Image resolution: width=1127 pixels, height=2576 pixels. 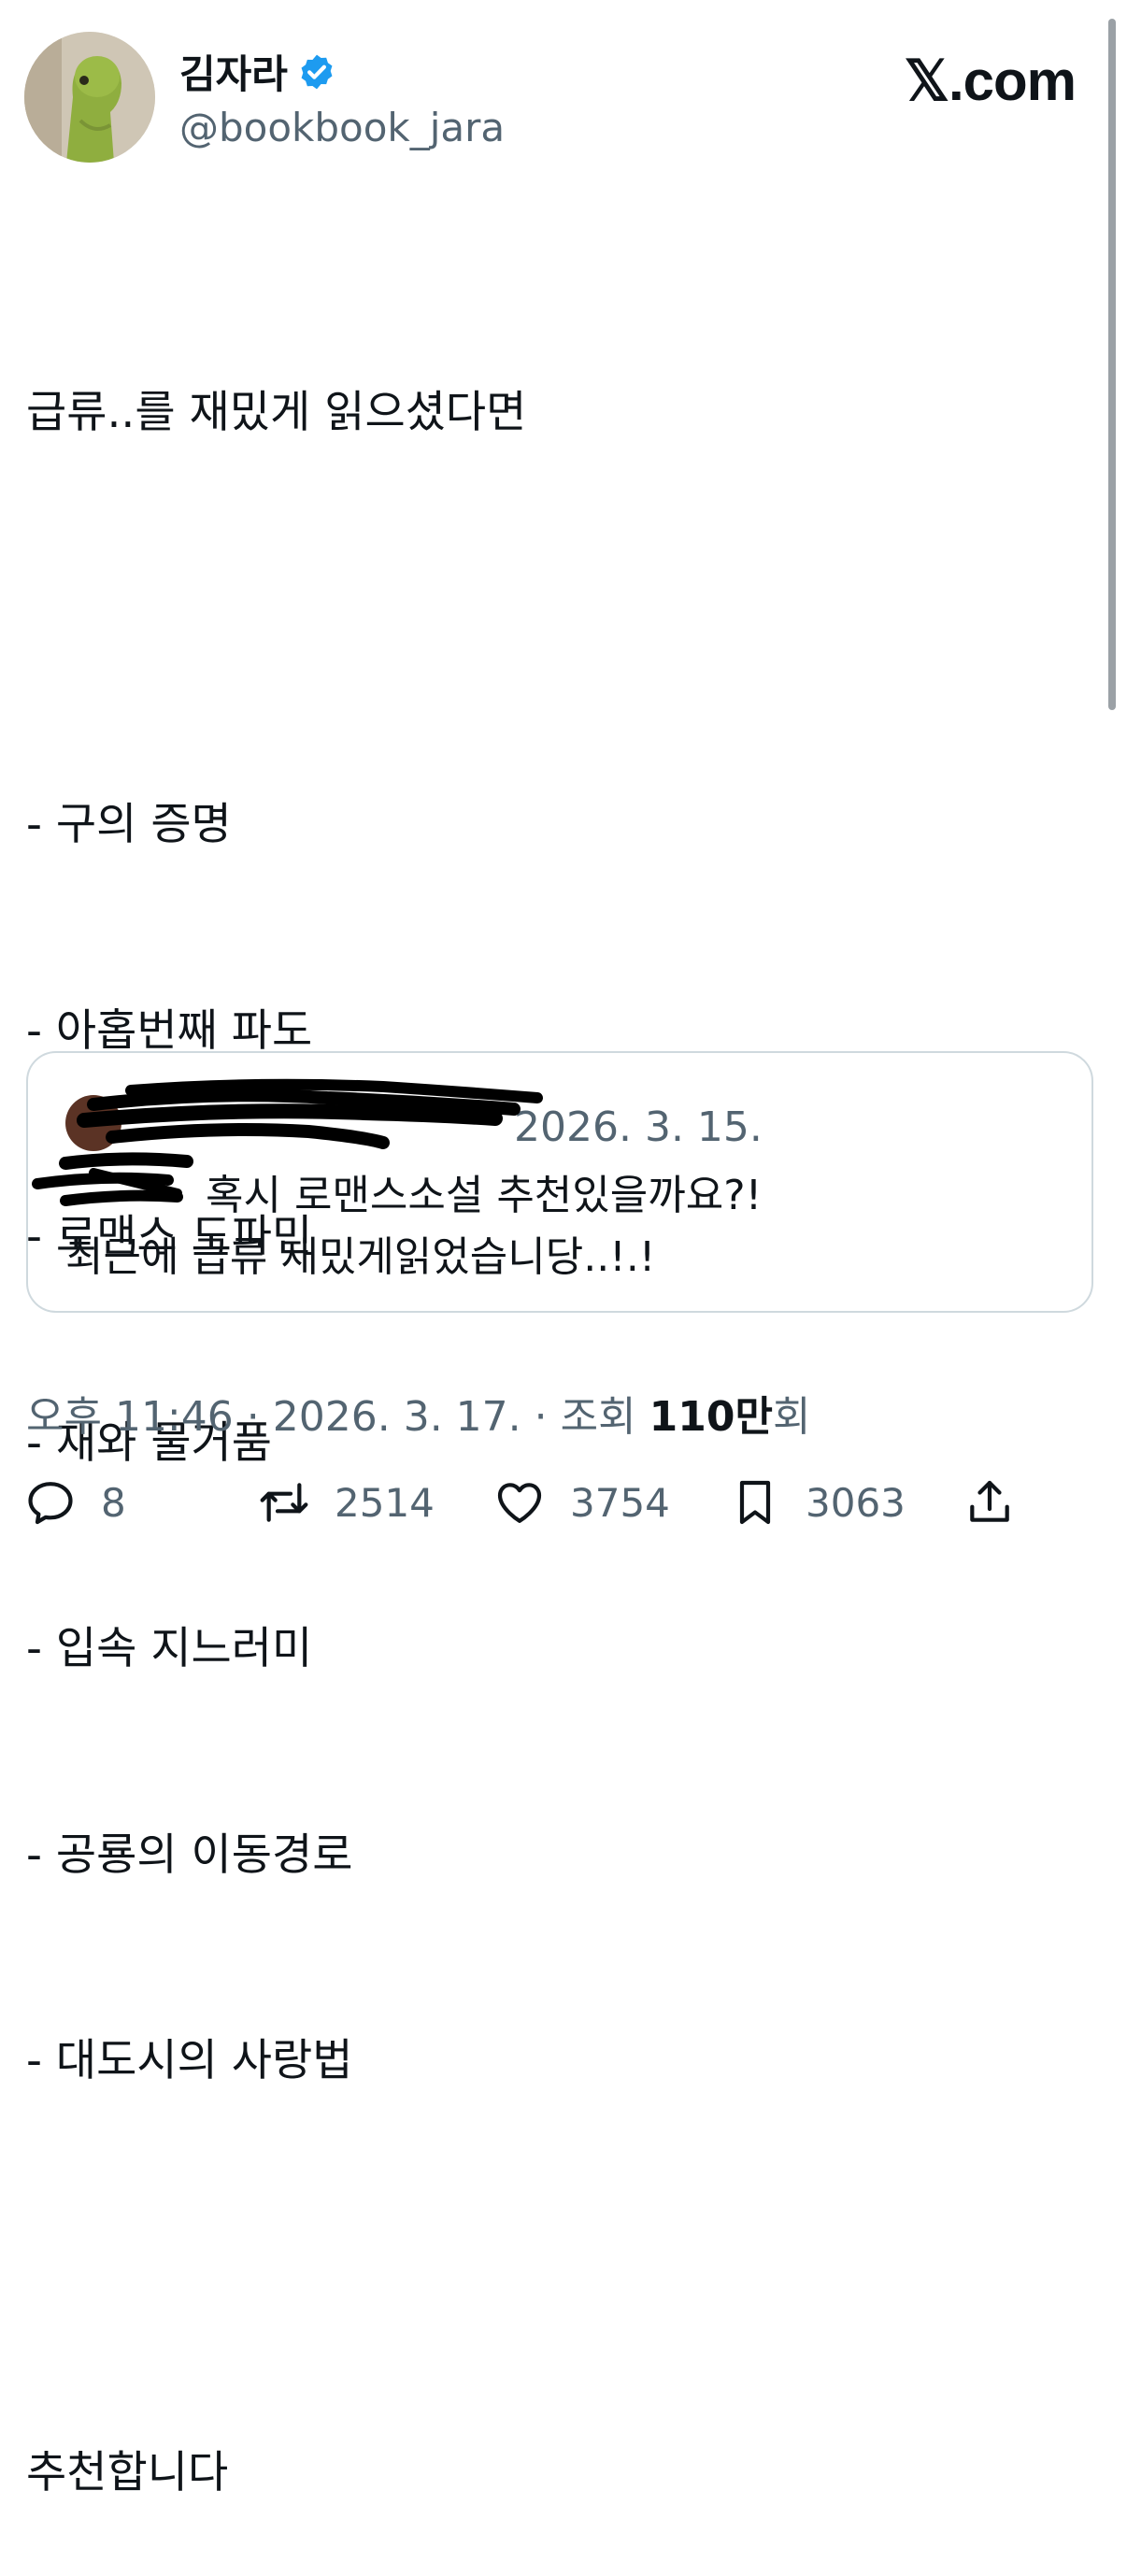 I want to click on tweet-line: 급류..를 재밌게 읽으셨다면, so click(x=276, y=413).